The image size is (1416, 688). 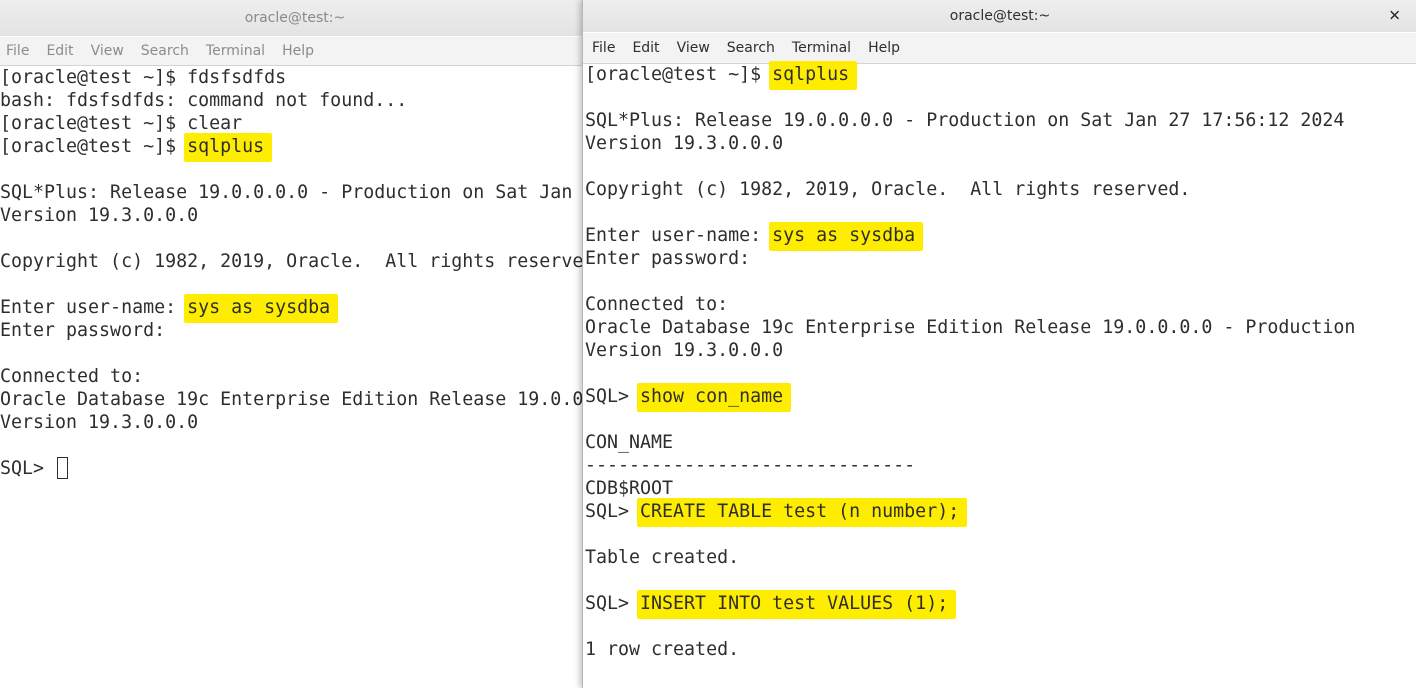 What do you see at coordinates (629, 442) in the screenshot?
I see `line-text: CON_NAME` at bounding box center [629, 442].